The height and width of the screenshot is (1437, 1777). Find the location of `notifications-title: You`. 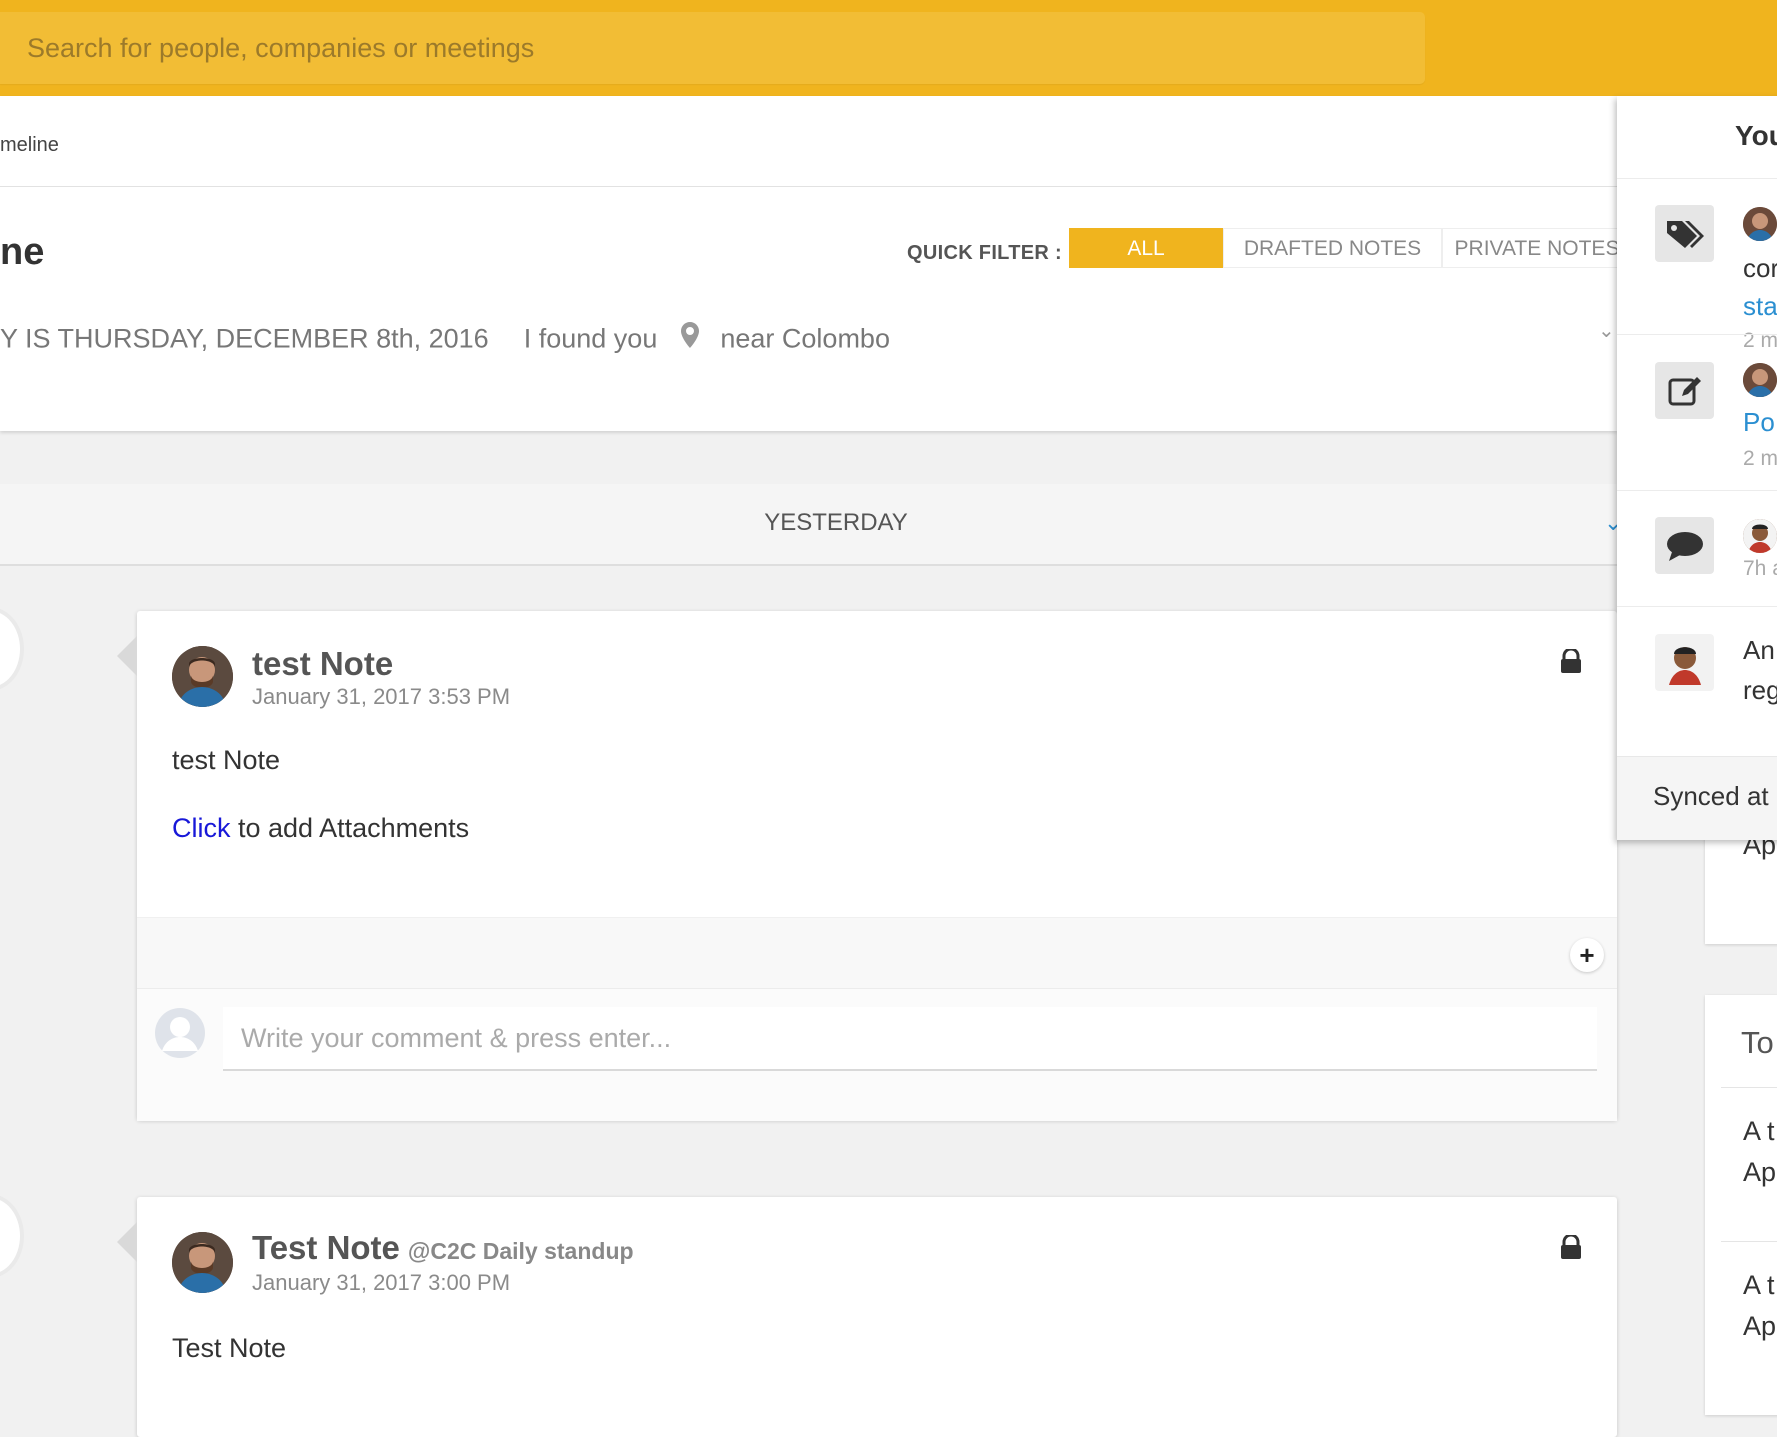

notifications-title: You is located at coordinates (1756, 135).